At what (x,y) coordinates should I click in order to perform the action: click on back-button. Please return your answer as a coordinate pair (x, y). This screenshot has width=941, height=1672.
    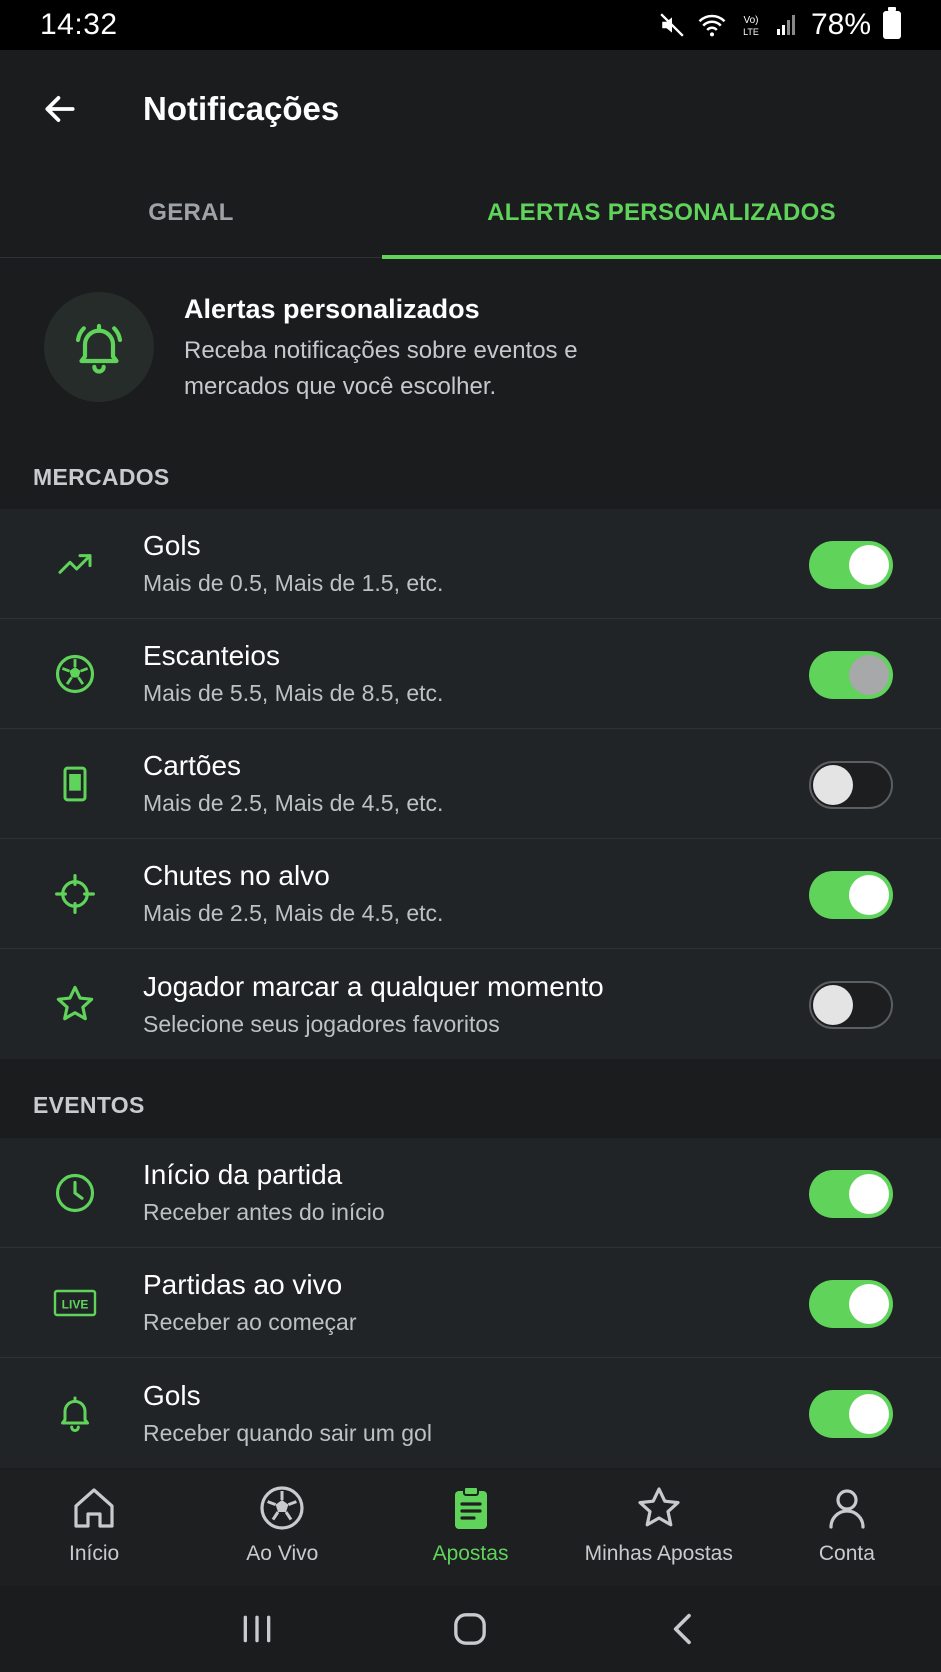
    Looking at the image, I should click on (60, 109).